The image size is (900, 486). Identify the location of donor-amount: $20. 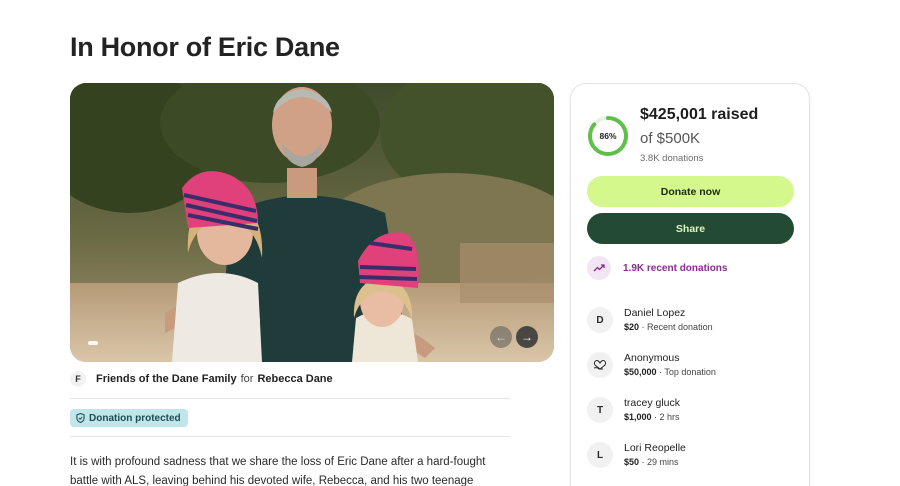
(632, 327).